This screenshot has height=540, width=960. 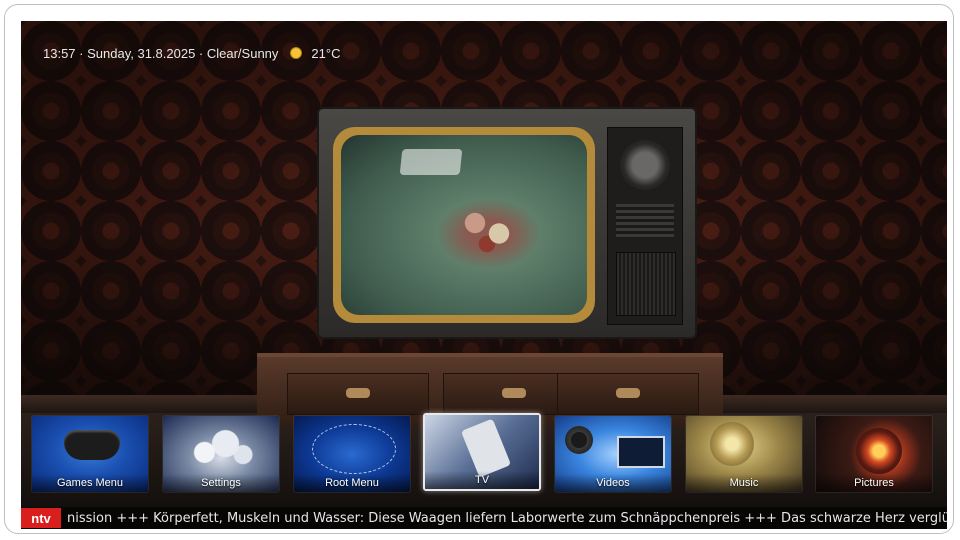 What do you see at coordinates (645, 165) in the screenshot?
I see `tv-knob` at bounding box center [645, 165].